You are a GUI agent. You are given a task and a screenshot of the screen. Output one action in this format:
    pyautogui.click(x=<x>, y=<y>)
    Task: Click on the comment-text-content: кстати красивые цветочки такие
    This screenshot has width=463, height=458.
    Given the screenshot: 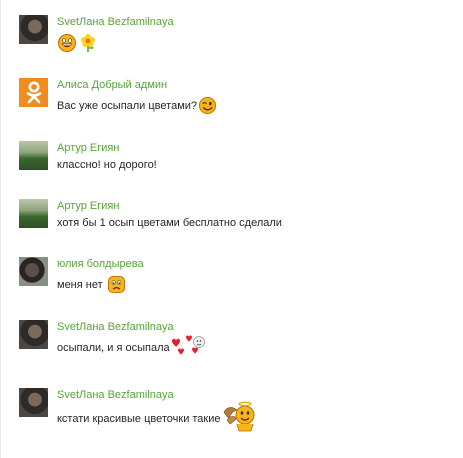 What is the action you would take?
    pyautogui.click(x=139, y=419)
    